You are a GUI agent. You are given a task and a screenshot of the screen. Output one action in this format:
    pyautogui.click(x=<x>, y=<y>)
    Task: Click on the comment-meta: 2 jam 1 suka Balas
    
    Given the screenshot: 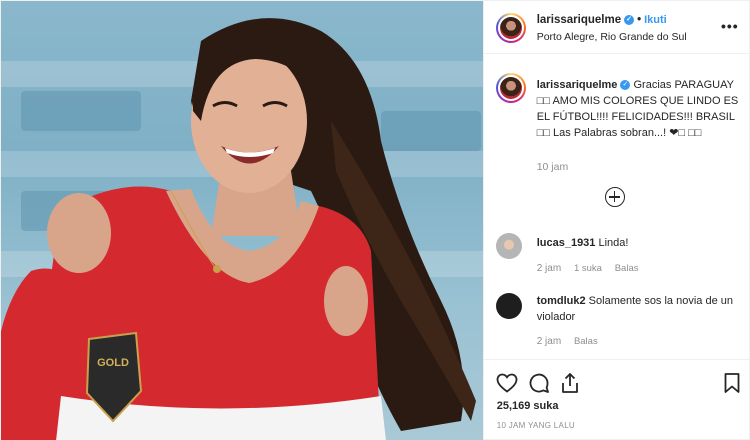 What is the action you would take?
    pyautogui.click(x=593, y=268)
    